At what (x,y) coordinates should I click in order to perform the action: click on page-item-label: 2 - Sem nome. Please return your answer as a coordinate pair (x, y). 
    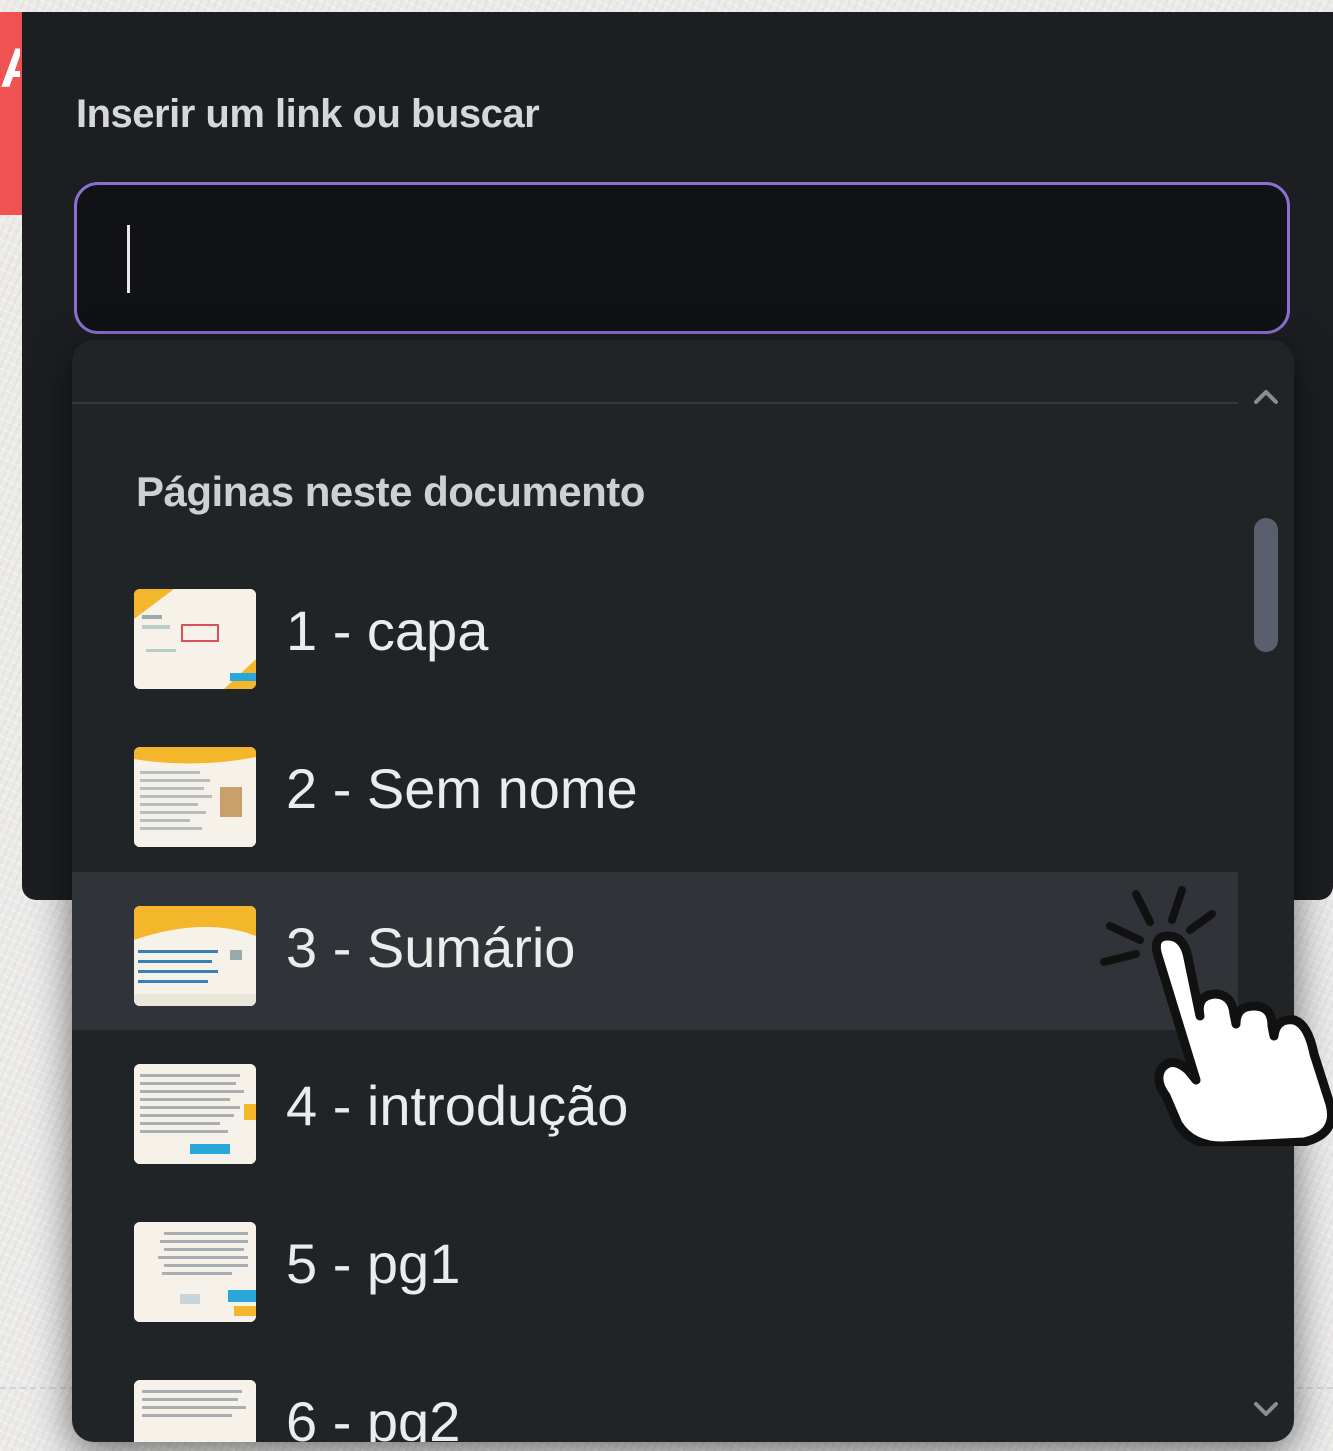
    Looking at the image, I should click on (462, 788).